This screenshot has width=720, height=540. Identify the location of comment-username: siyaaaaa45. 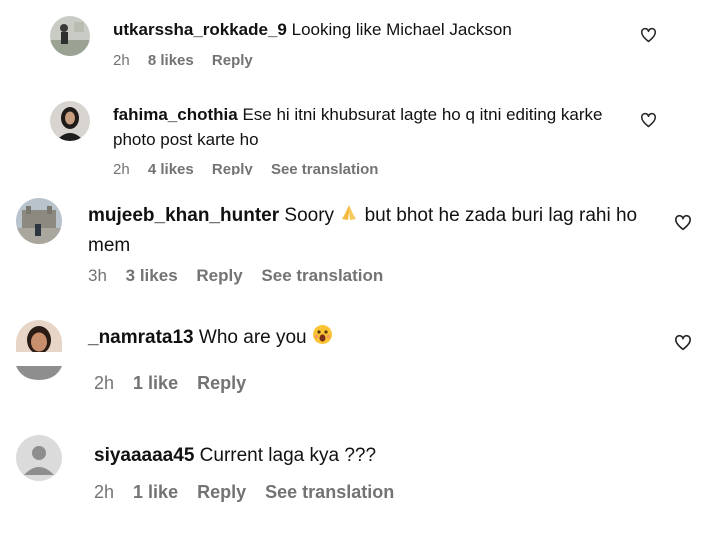
(144, 455).